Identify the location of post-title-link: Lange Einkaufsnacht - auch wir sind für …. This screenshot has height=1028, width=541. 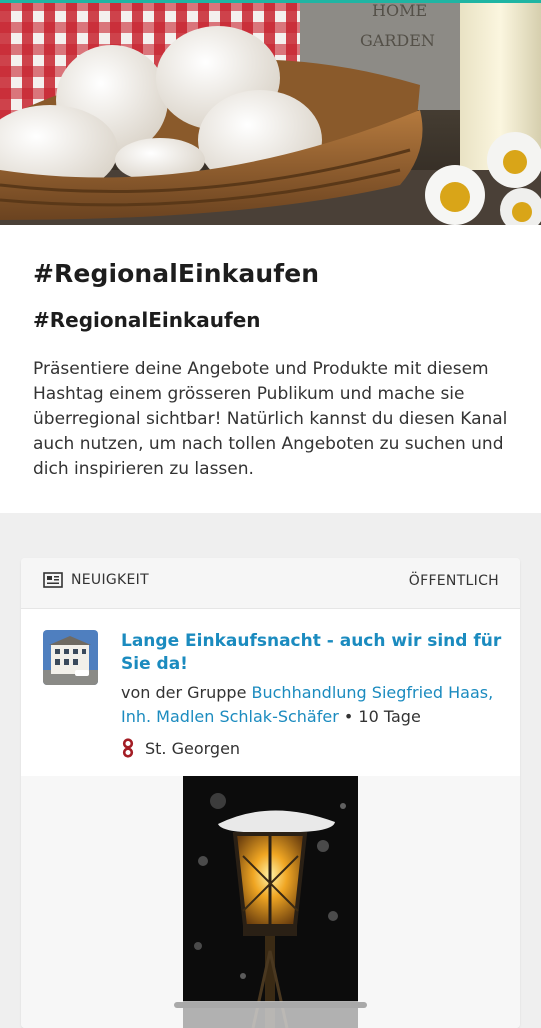
(313, 653).